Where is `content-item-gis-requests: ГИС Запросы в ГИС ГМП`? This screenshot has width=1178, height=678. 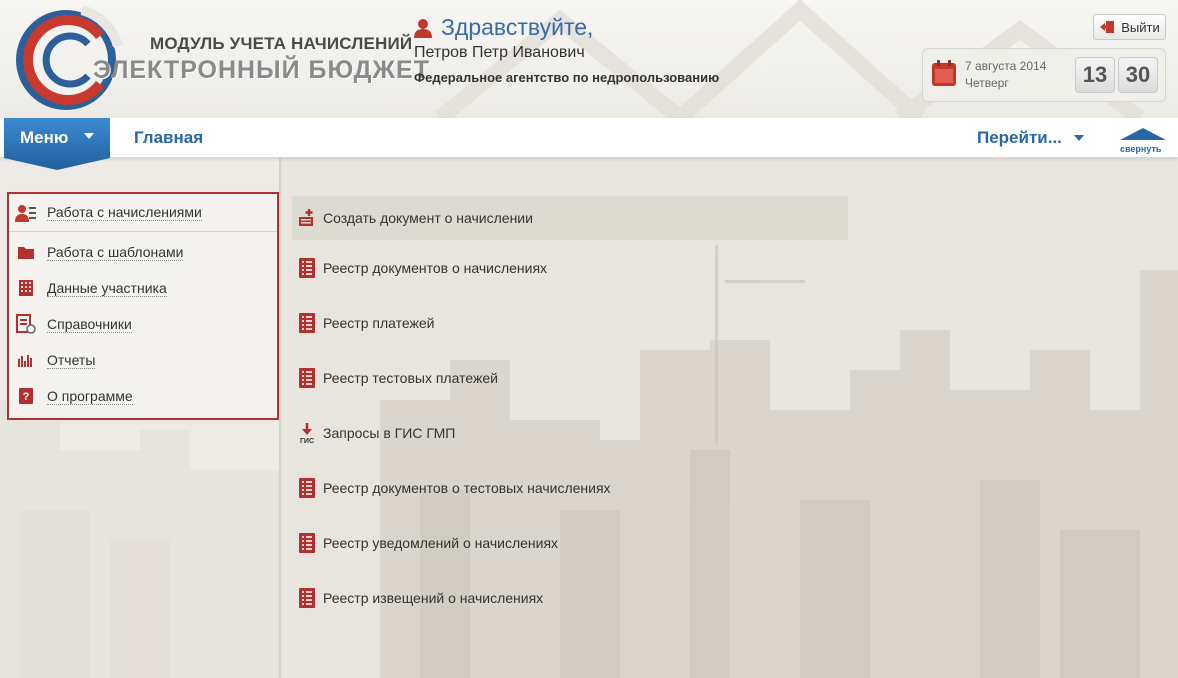
content-item-gis-requests: ГИС Запросы в ГИС ГМП is located at coordinates (570, 433).